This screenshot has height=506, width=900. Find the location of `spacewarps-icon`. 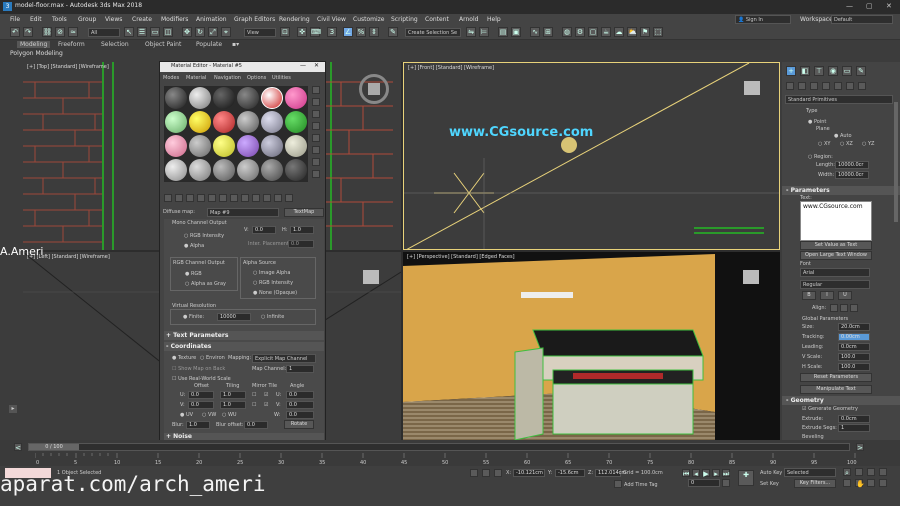

spacewarps-icon is located at coordinates (850, 86).